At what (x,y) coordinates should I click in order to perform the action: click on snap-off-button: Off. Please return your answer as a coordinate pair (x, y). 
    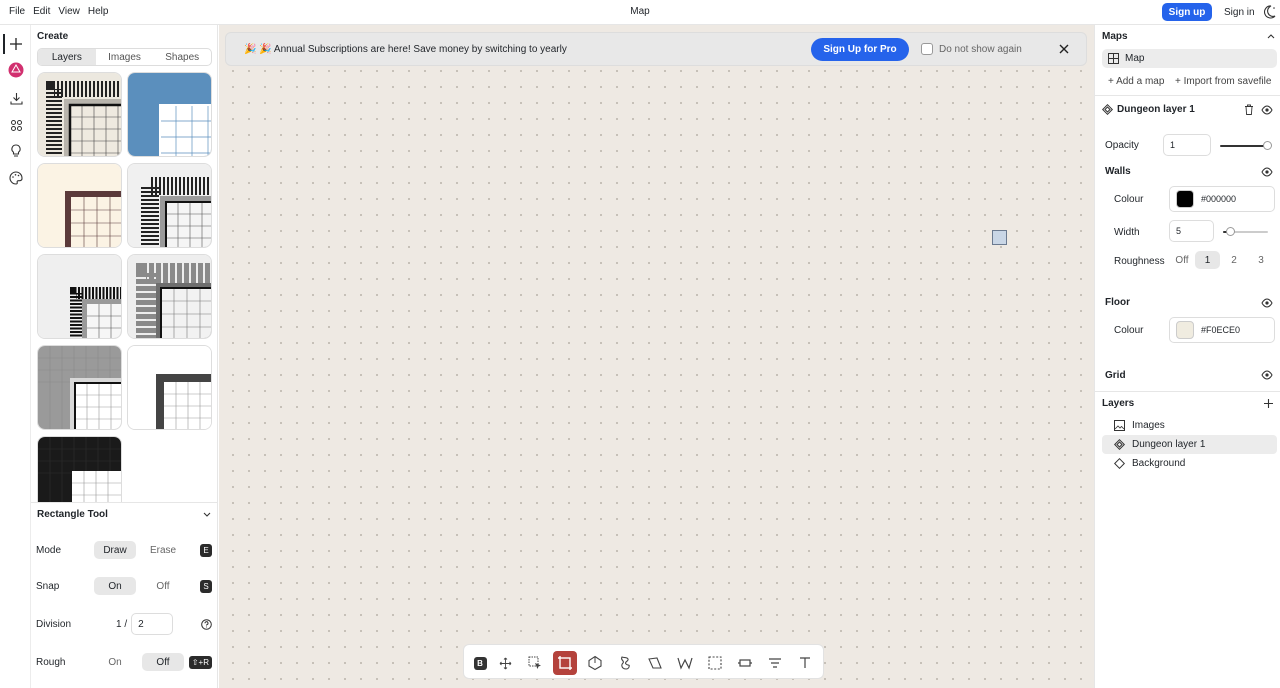
    Looking at the image, I should click on (163, 586).